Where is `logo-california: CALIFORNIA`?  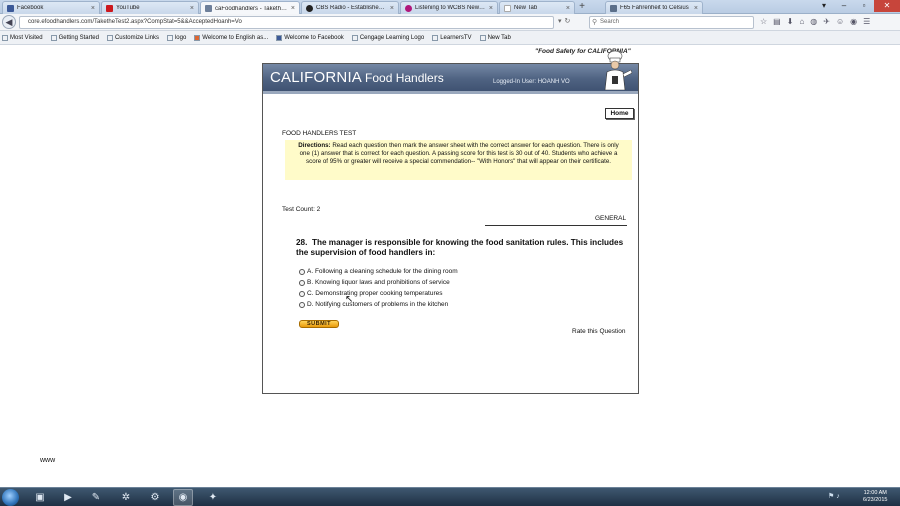 logo-california: CALIFORNIA is located at coordinates (316, 77).